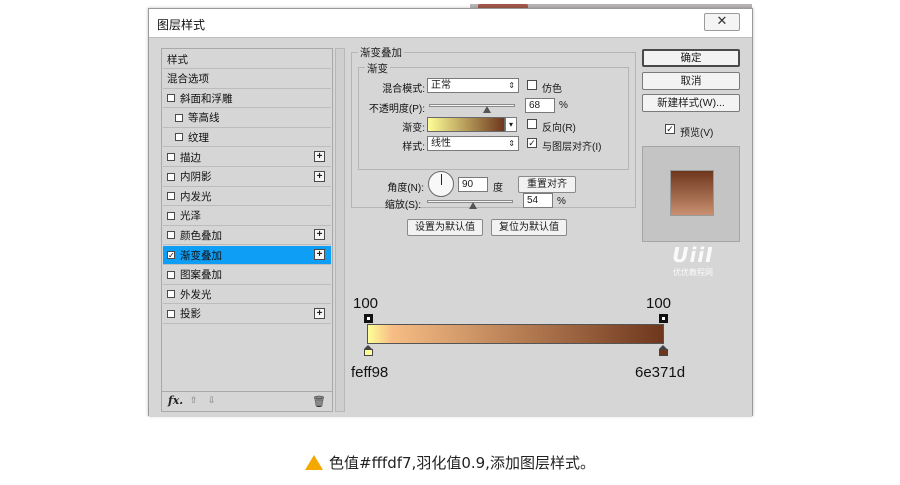  I want to click on close-button: ✕, so click(722, 22).